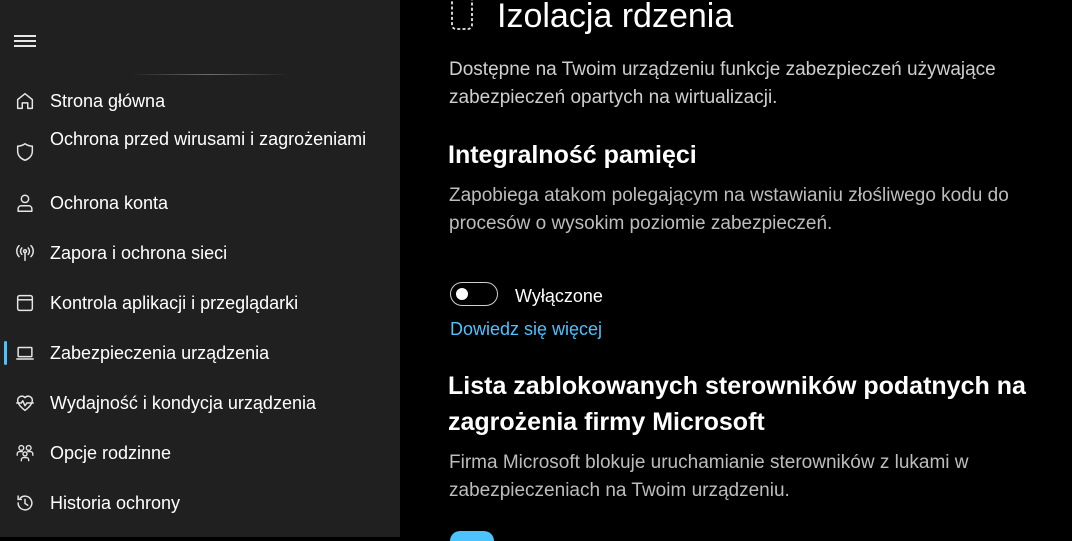  Describe the element at coordinates (462, 294) in the screenshot. I see `toggle-knob` at that location.